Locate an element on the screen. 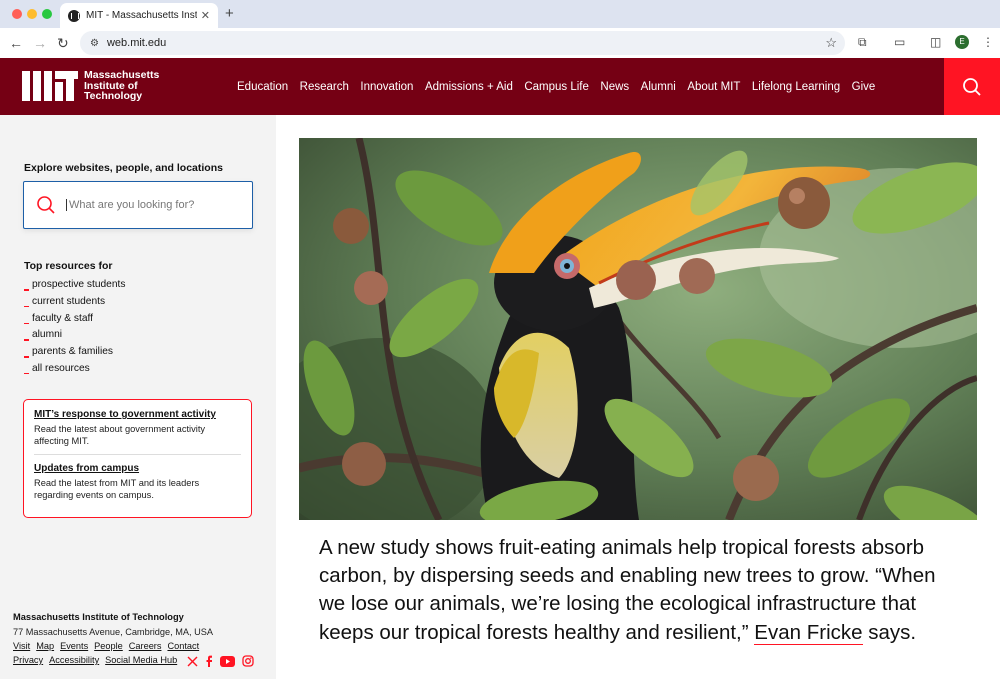 The height and width of the screenshot is (679, 1000). top-resources-heading: Top resources for is located at coordinates (68, 266).